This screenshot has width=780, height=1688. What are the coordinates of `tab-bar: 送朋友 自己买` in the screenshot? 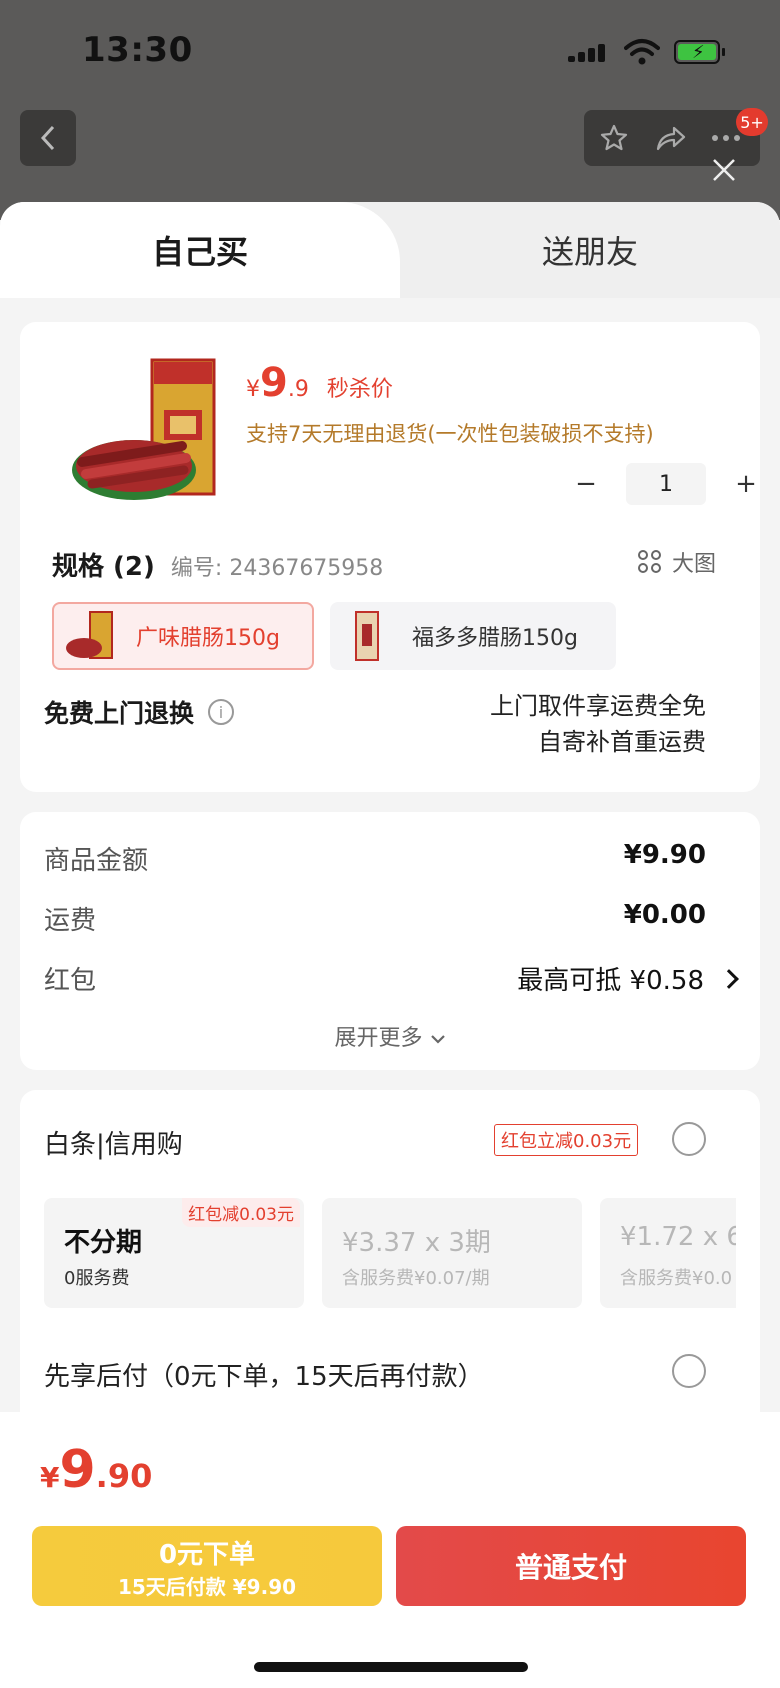 It's located at (390, 250).